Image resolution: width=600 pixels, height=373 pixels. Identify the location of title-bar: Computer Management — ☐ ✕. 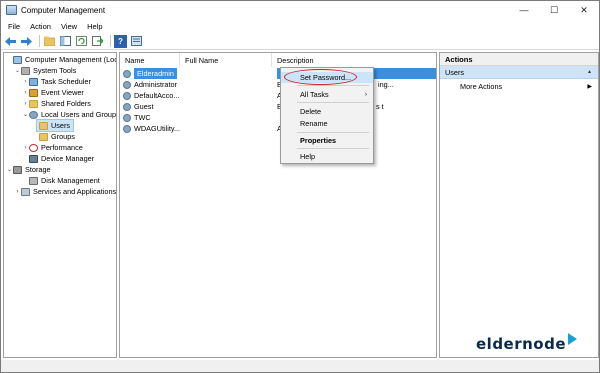
(300, 10).